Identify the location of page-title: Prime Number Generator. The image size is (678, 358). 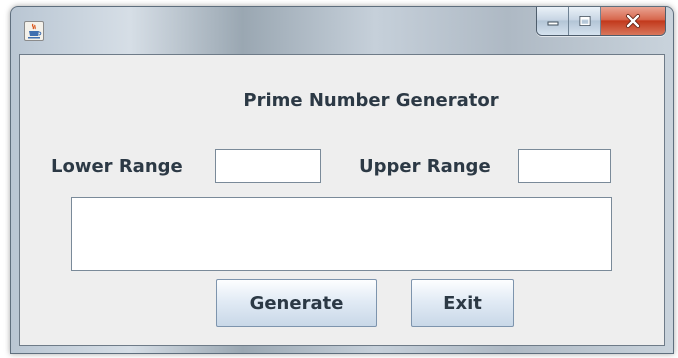
(371, 100).